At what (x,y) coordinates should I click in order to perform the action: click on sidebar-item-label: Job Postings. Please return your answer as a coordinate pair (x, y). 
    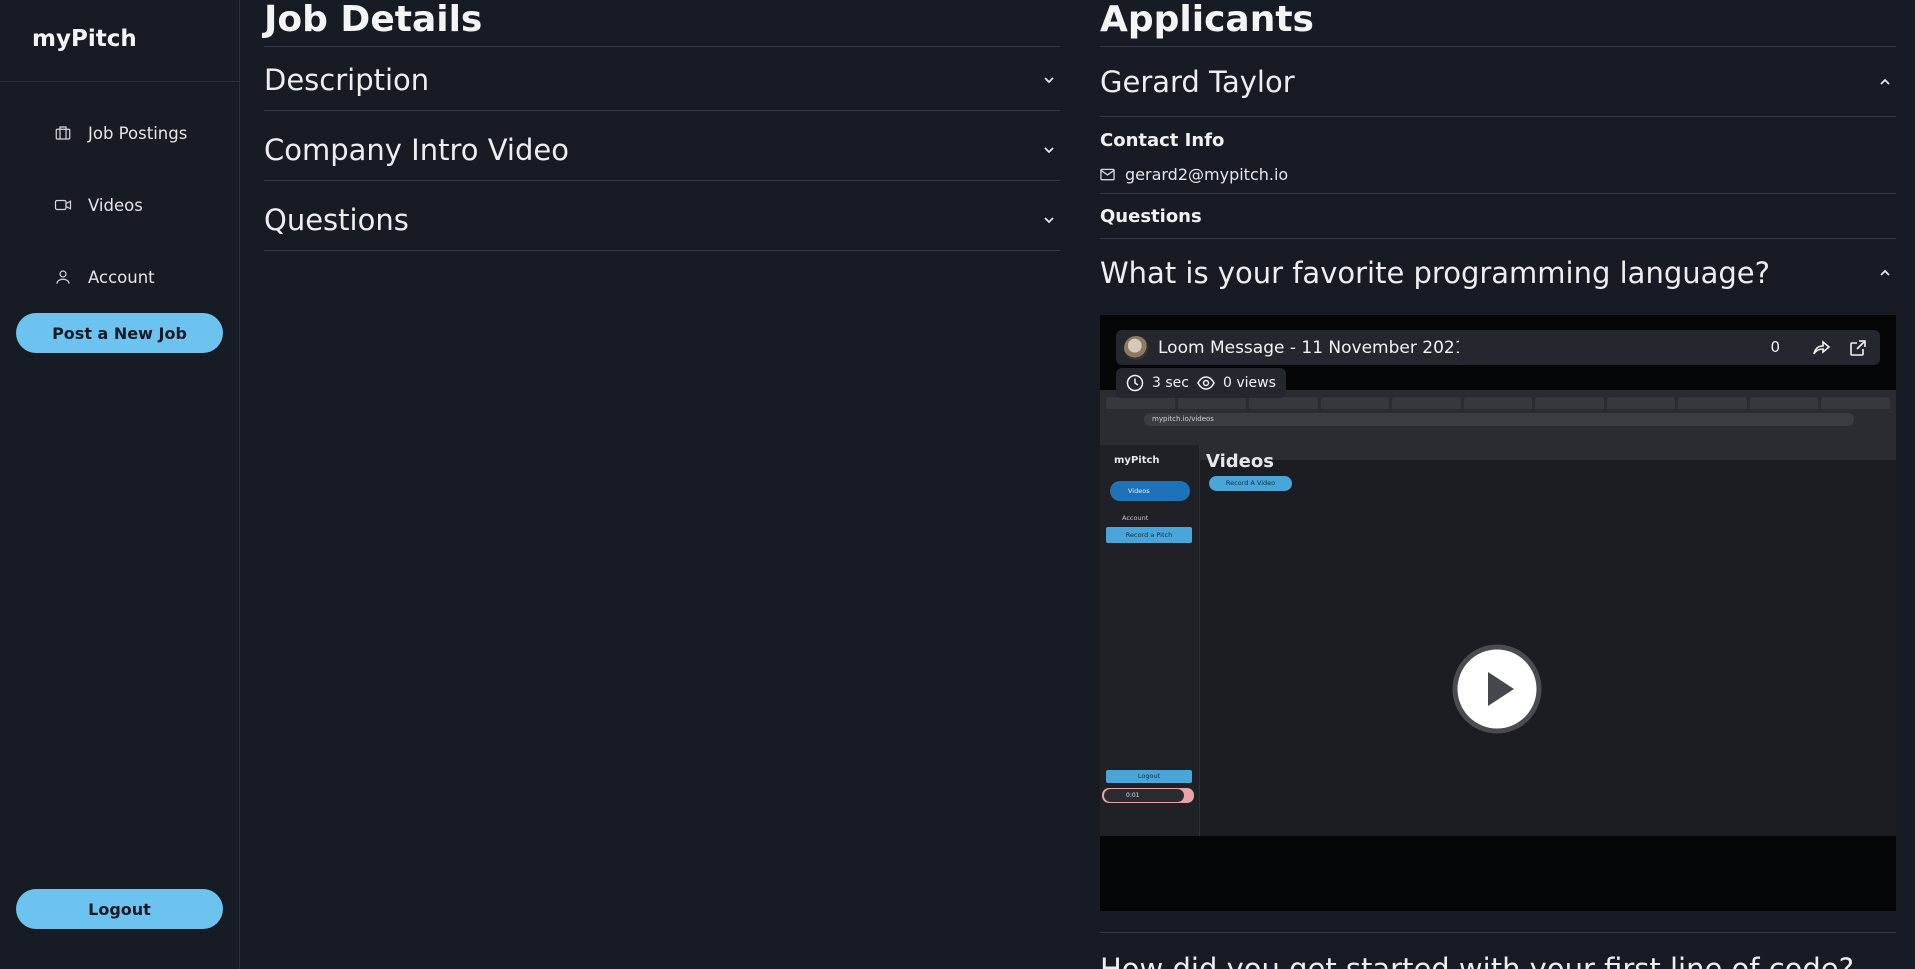
    Looking at the image, I should click on (138, 133).